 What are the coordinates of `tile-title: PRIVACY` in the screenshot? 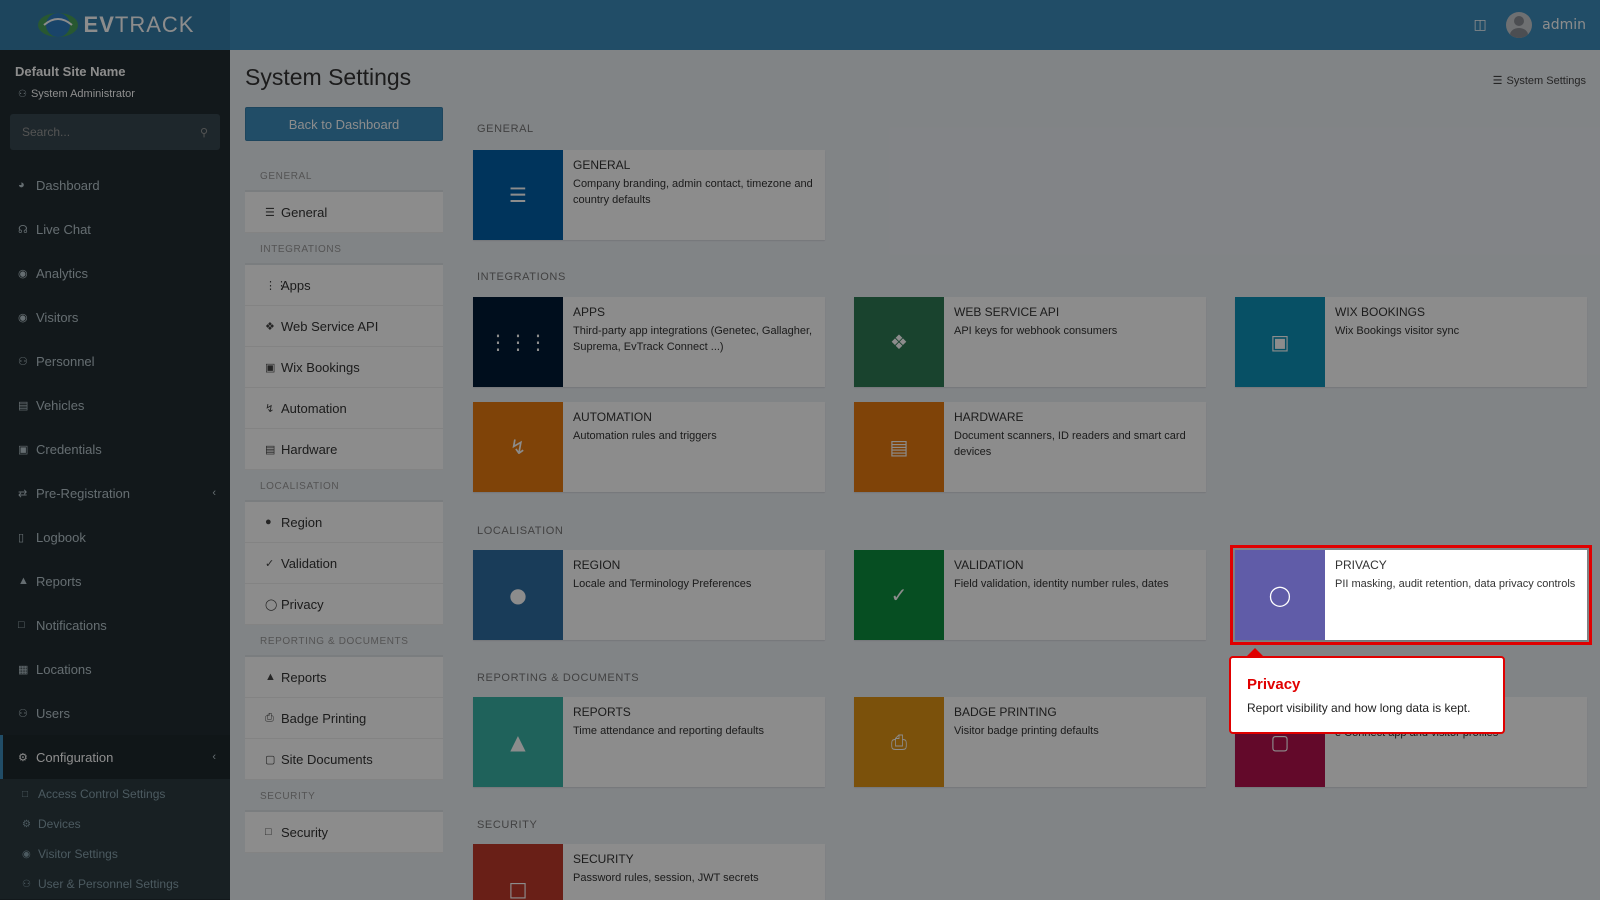 It's located at (1361, 565).